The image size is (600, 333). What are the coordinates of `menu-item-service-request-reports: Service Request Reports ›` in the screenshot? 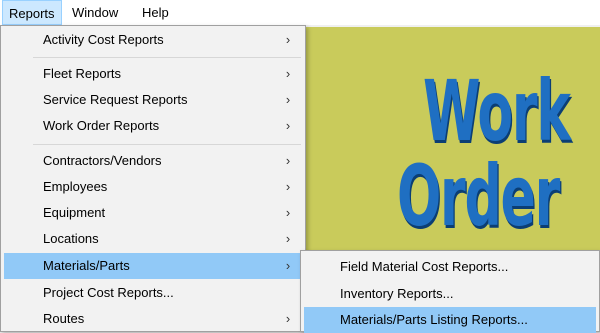 It's located at (153, 100).